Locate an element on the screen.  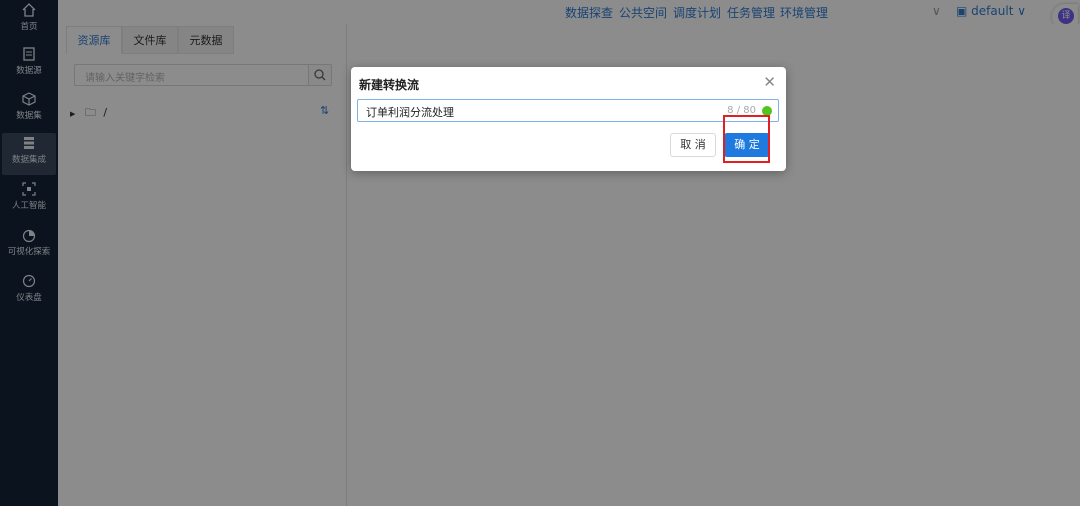
dialog-title: 新建转换流 is located at coordinates (389, 85).